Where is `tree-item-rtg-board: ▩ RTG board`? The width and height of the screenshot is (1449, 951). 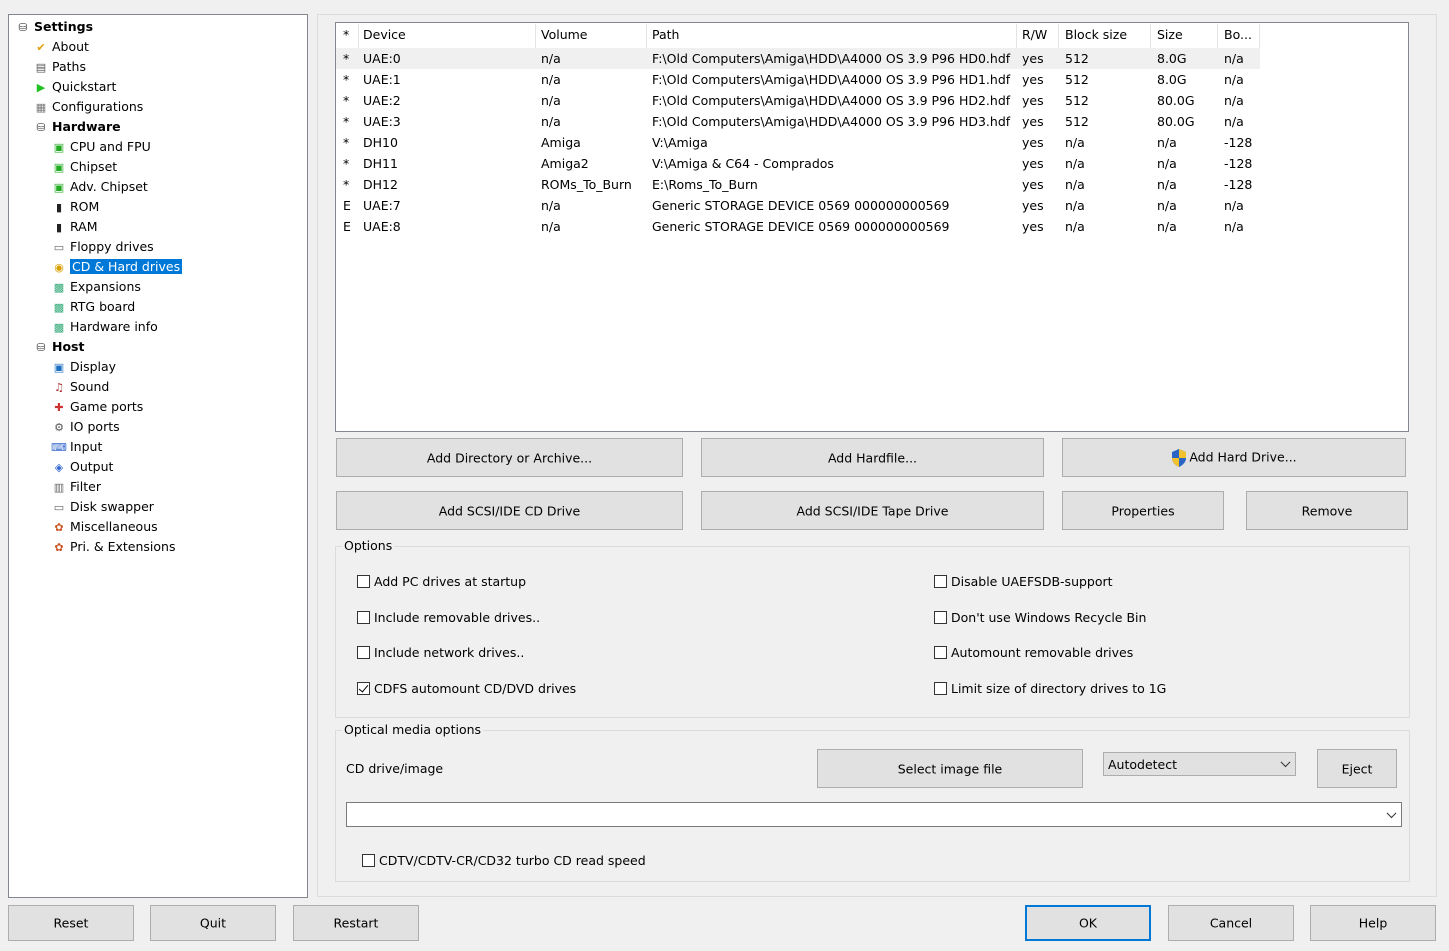
tree-item-rtg-board: ▩ RTG board is located at coordinates (93, 307).